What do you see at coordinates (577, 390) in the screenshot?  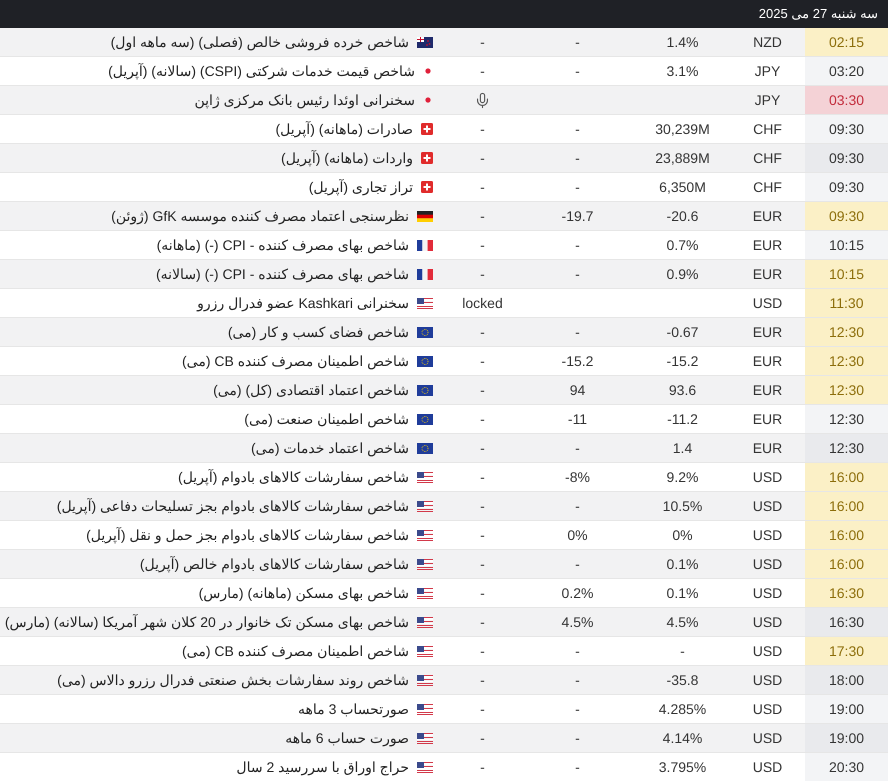 I see `table-cell-text: 94` at bounding box center [577, 390].